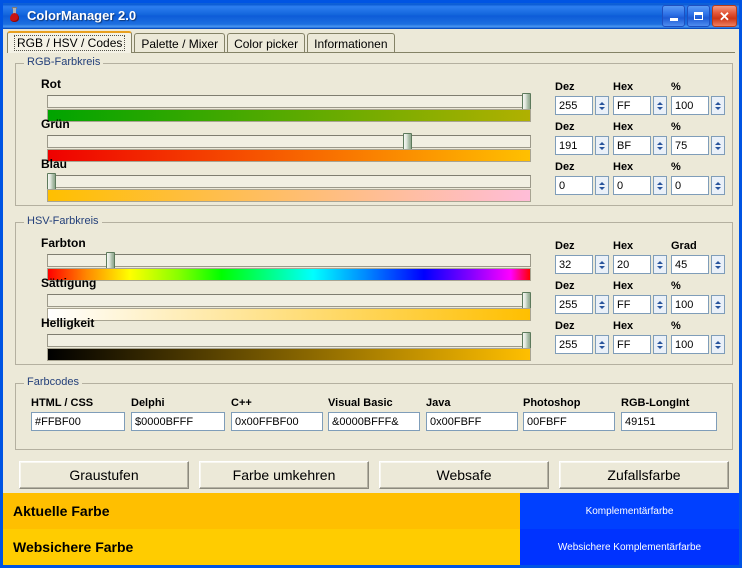 Image resolution: width=742 pixels, height=568 pixels. I want to click on action-button-label: Zufallsfarbe, so click(644, 475).